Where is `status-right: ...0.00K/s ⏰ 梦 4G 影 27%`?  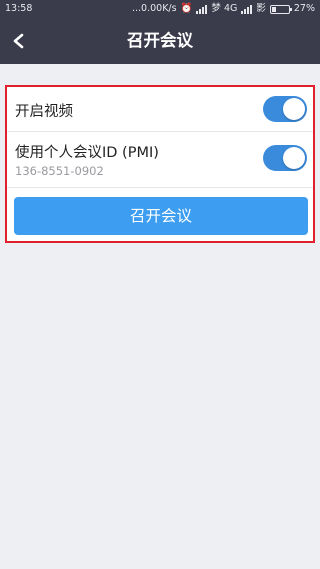 status-right: ...0.00K/s ⏰ 梦 4G 影 27% is located at coordinates (223, 9).